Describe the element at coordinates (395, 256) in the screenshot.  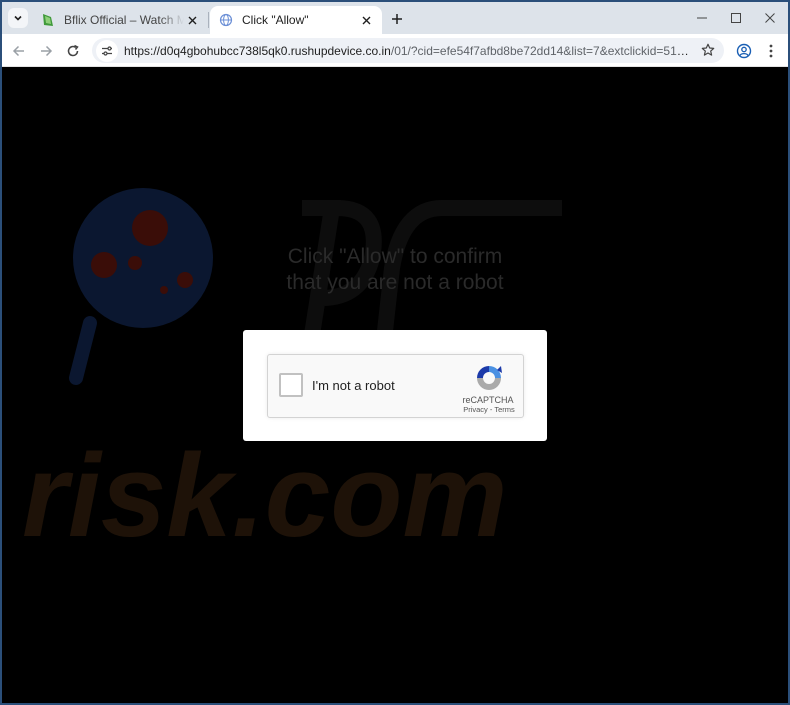
I see `headline-line-1: Click "Allow" to confirm` at that location.